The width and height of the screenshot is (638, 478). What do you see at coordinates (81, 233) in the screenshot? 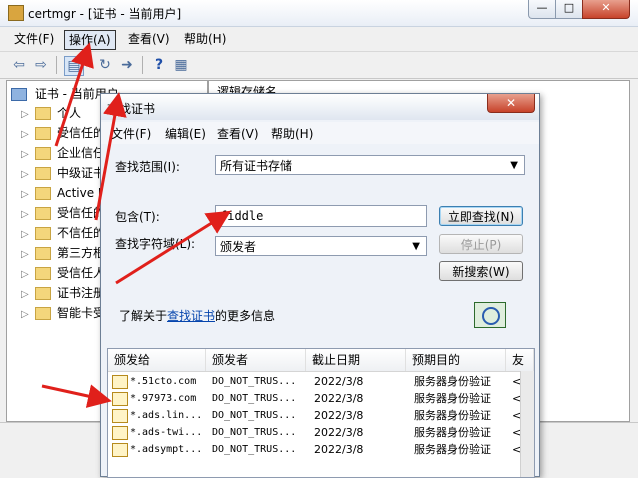
I see `tree-item-label: 不信任的` at bounding box center [81, 233].